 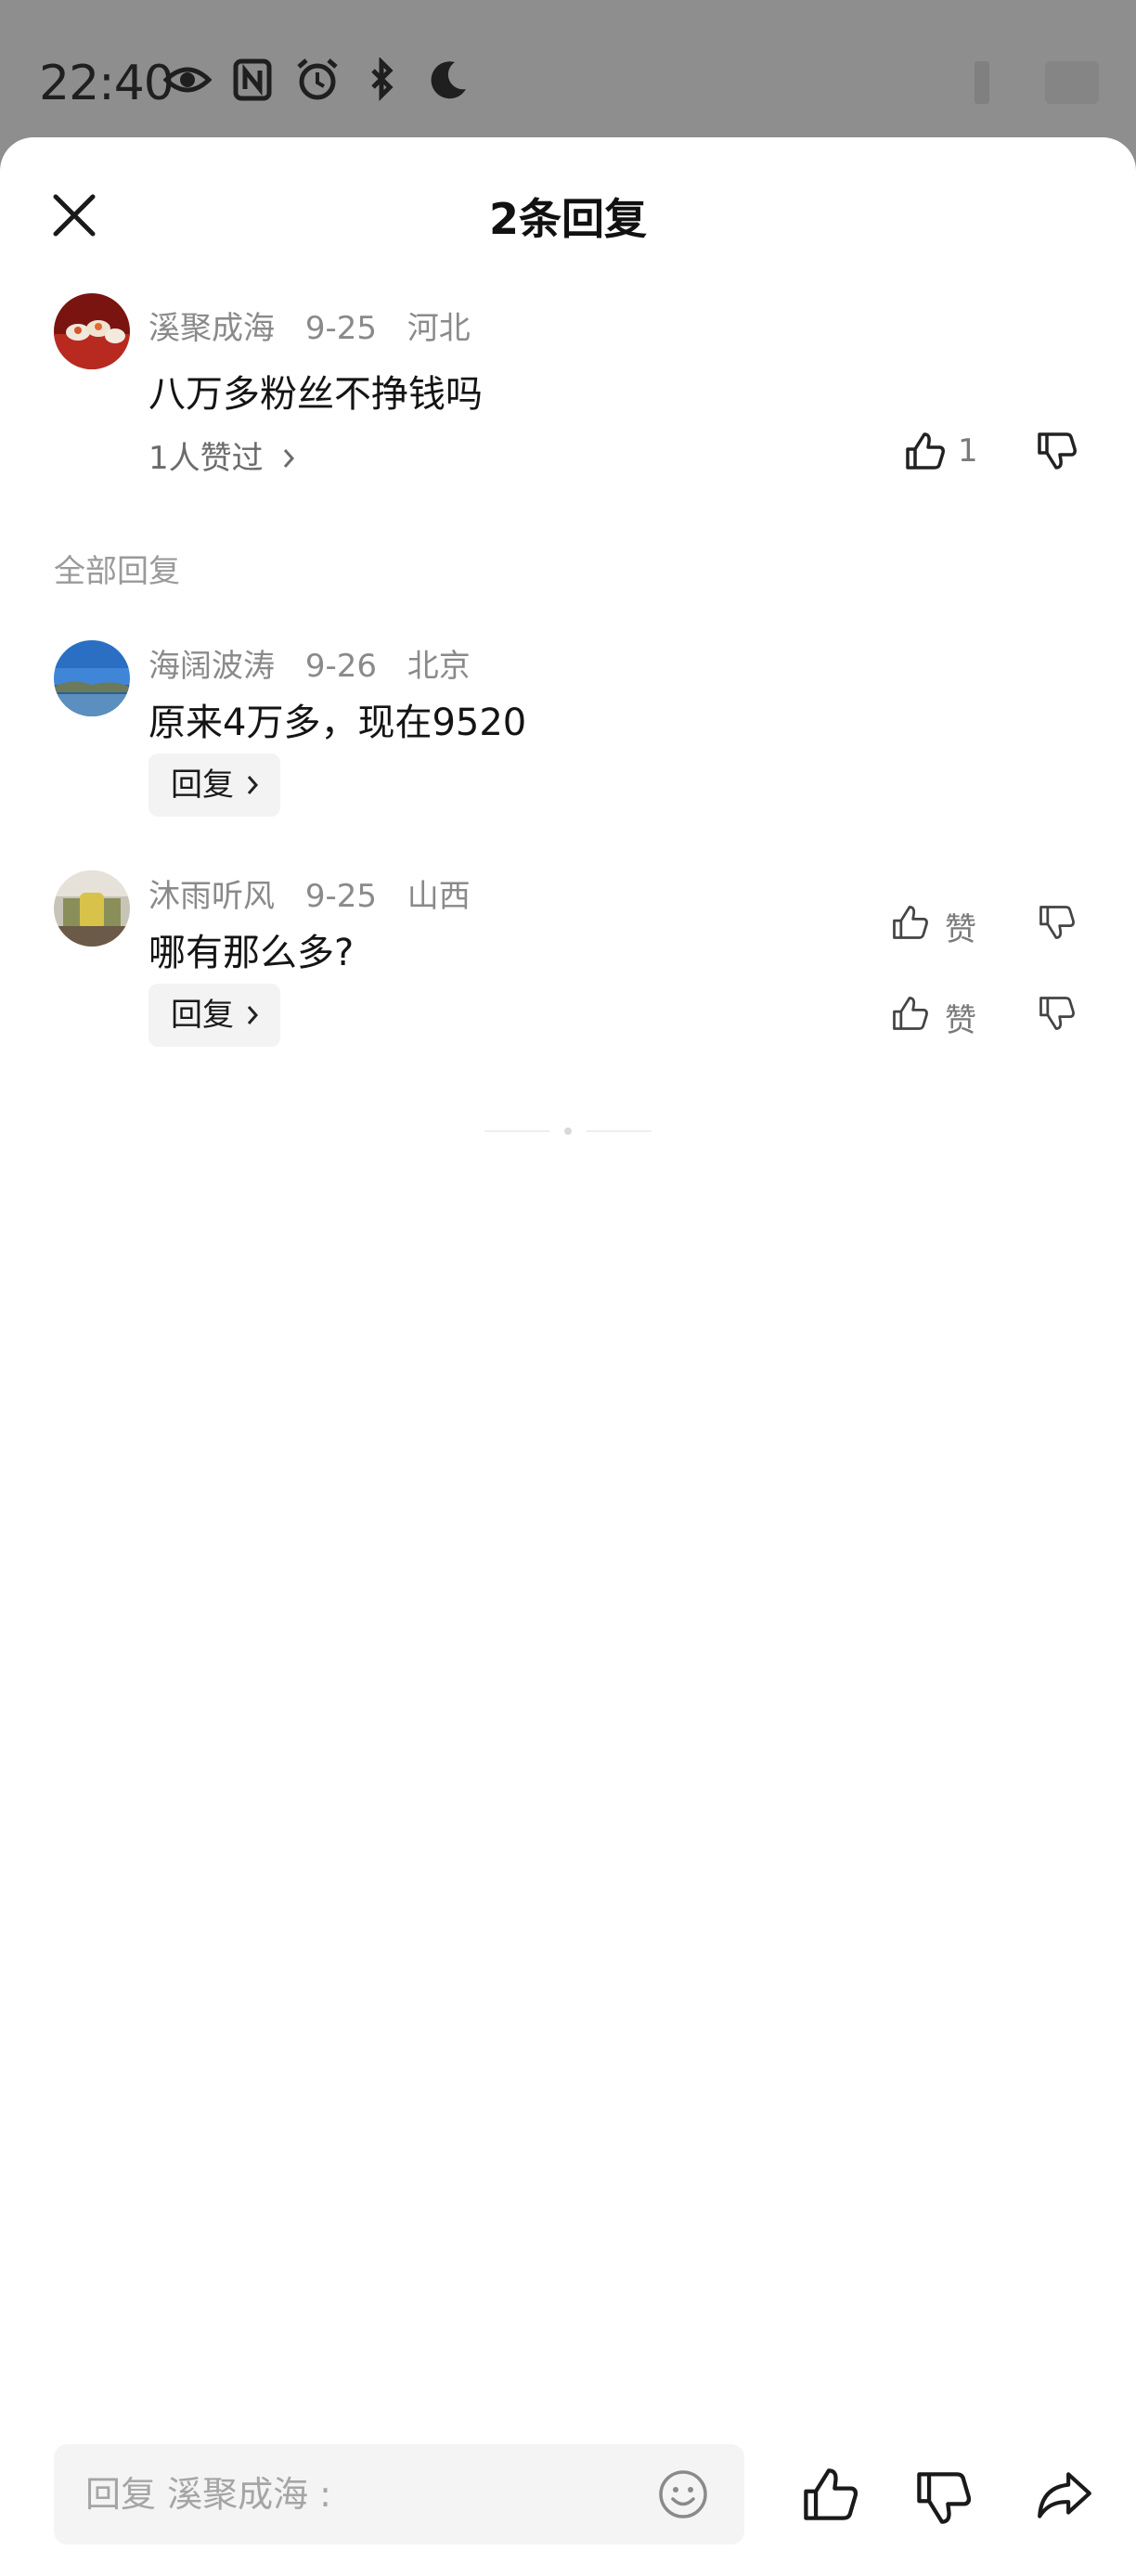 I want to click on page-title: 2条回复, so click(x=567, y=219).